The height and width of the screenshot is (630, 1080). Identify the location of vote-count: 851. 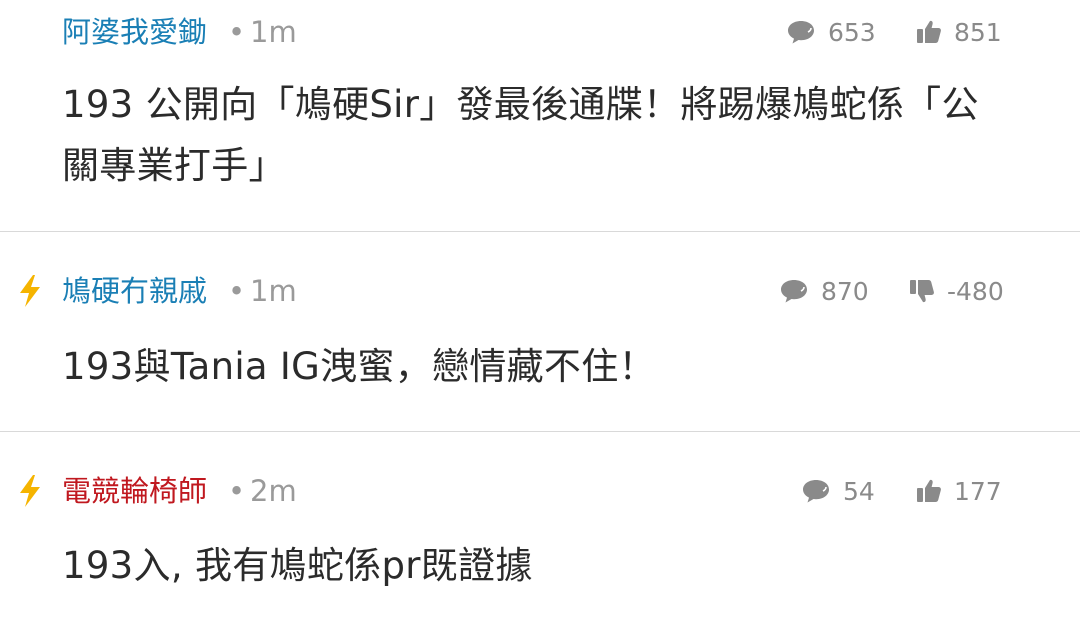
(959, 32).